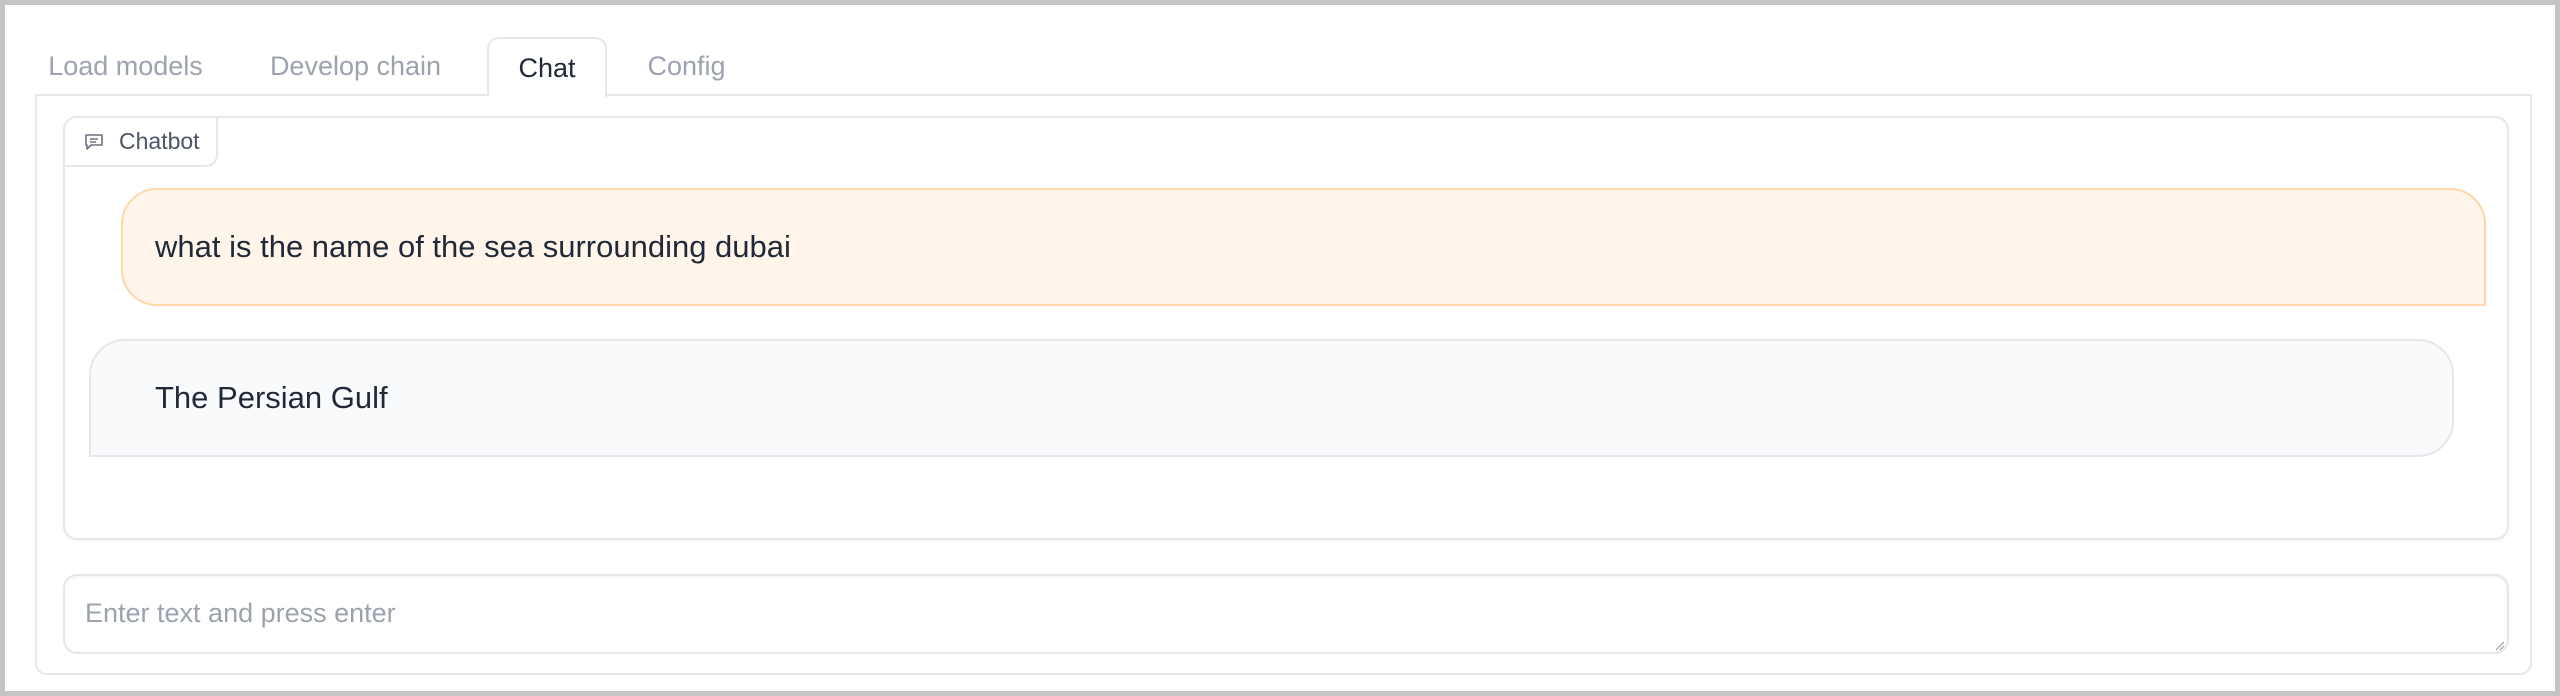 This screenshot has height=696, width=2560. I want to click on tab-chat: Chat, so click(547, 67).